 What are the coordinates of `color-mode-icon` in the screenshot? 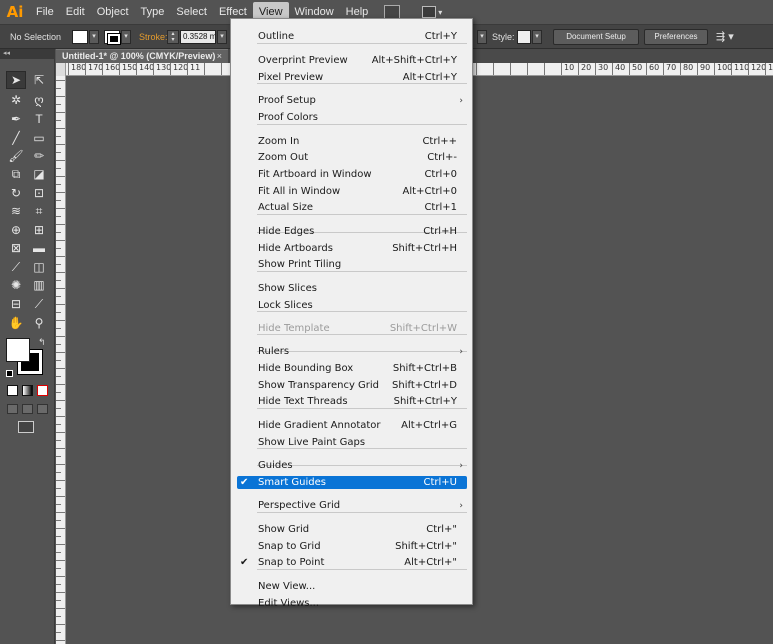 It's located at (12, 390).